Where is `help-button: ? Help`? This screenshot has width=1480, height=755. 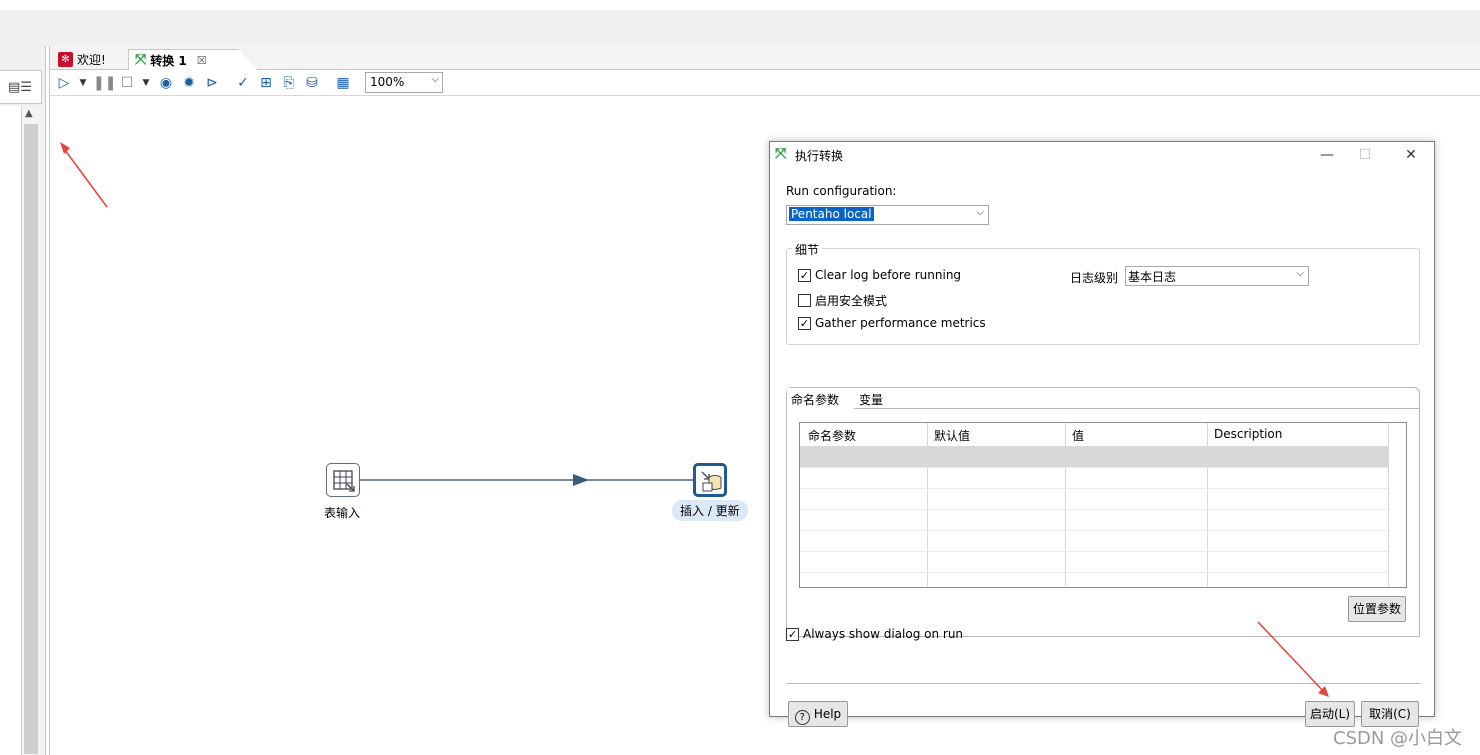 help-button: ? Help is located at coordinates (818, 714).